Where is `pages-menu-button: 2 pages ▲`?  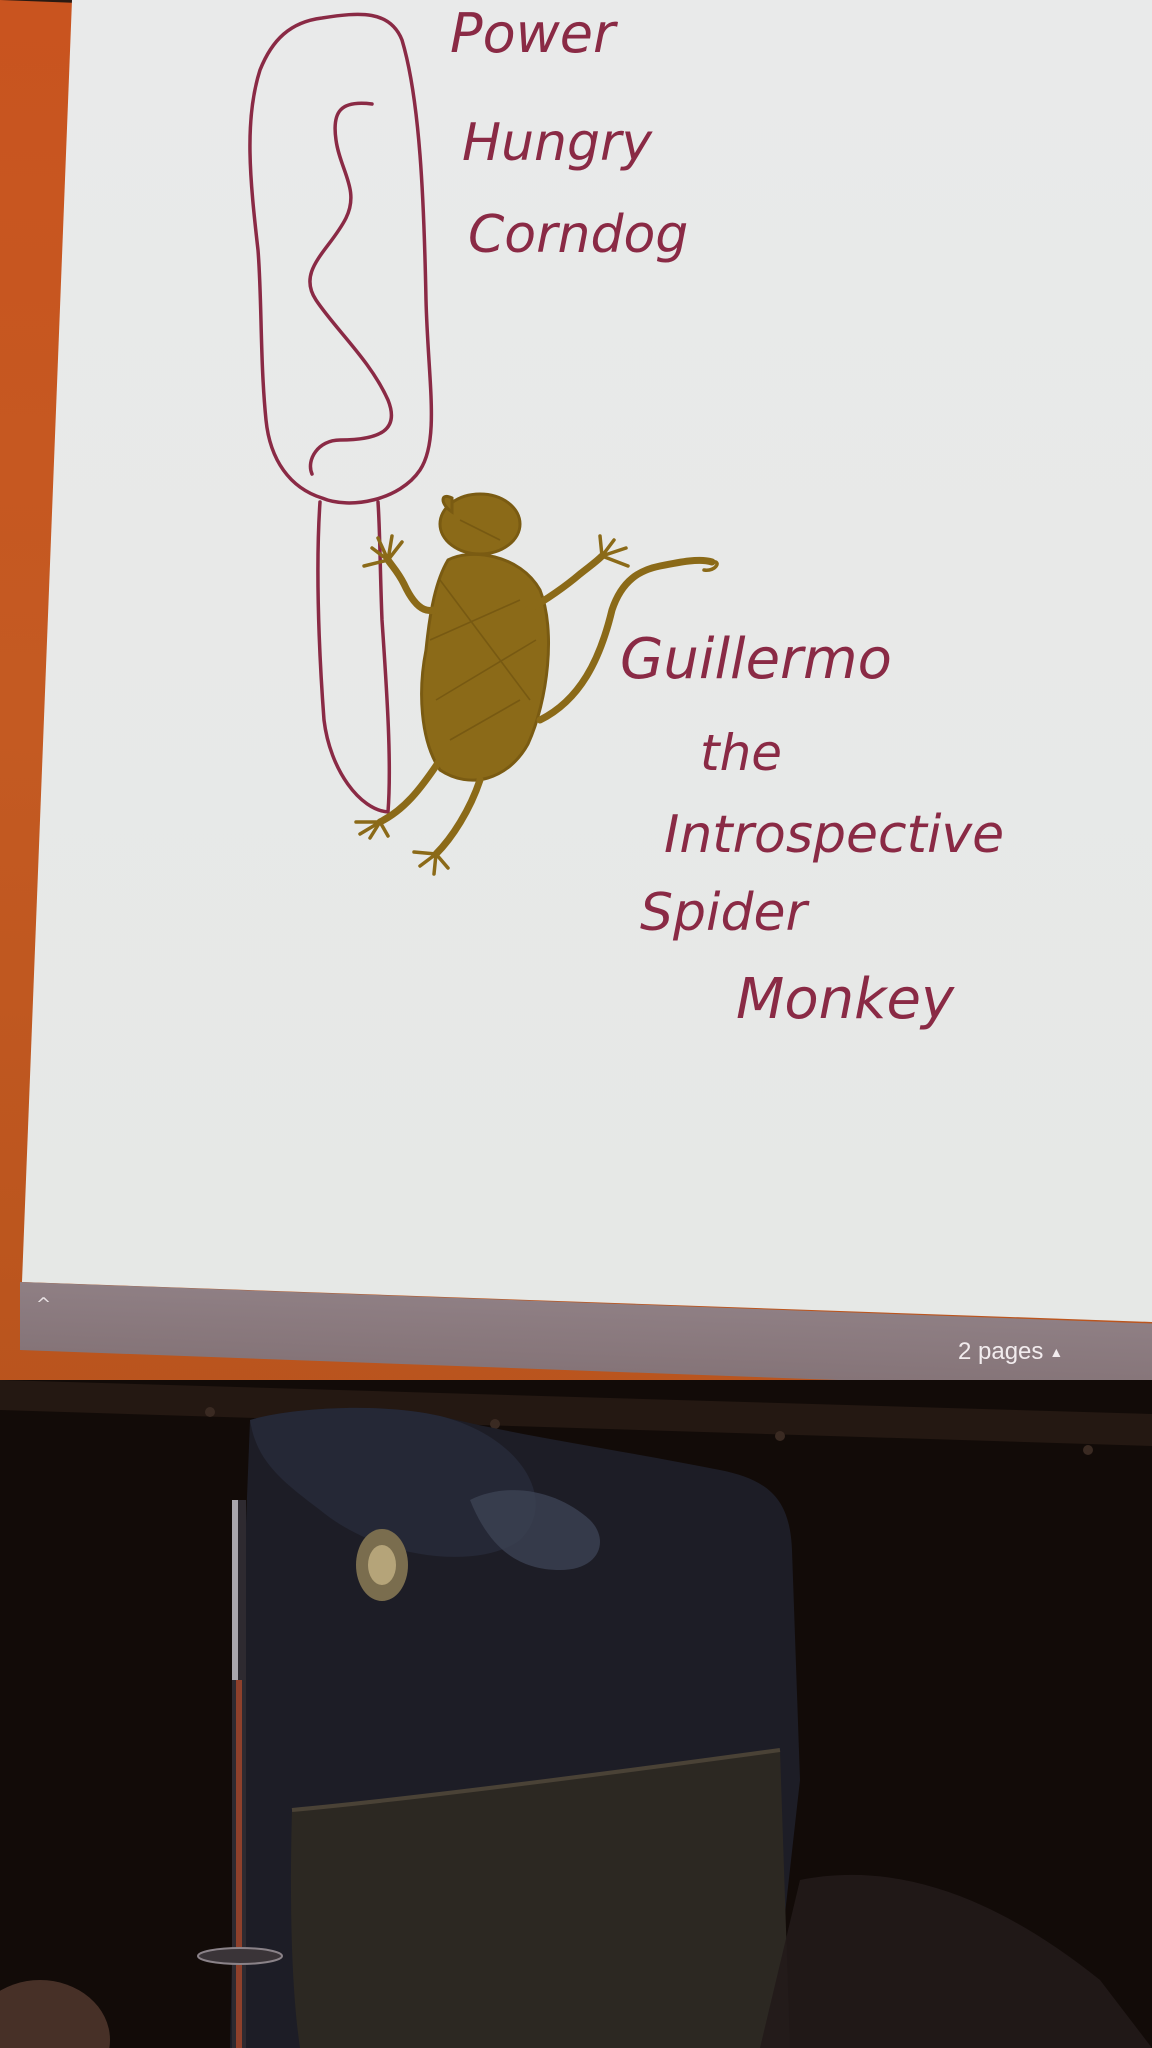 pages-menu-button: 2 pages ▲ is located at coordinates (1010, 1352).